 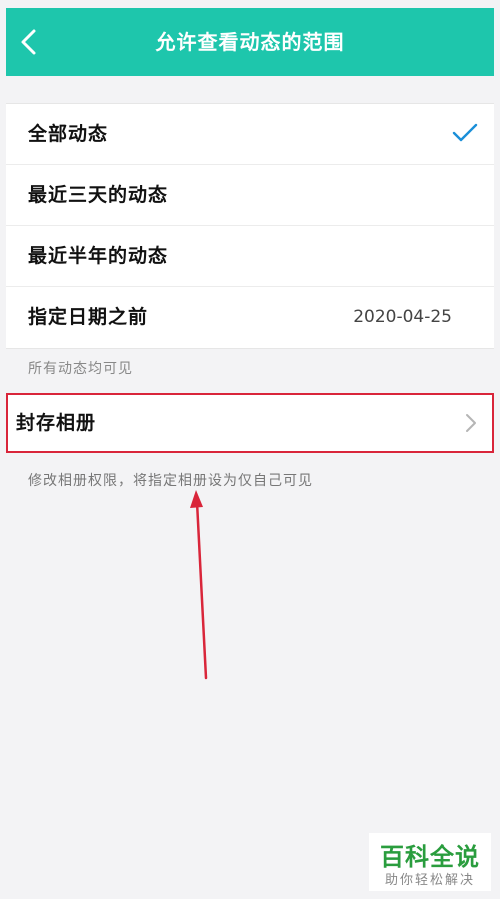 I want to click on watermark-subtitle: 助你轻松解决, so click(x=429, y=880).